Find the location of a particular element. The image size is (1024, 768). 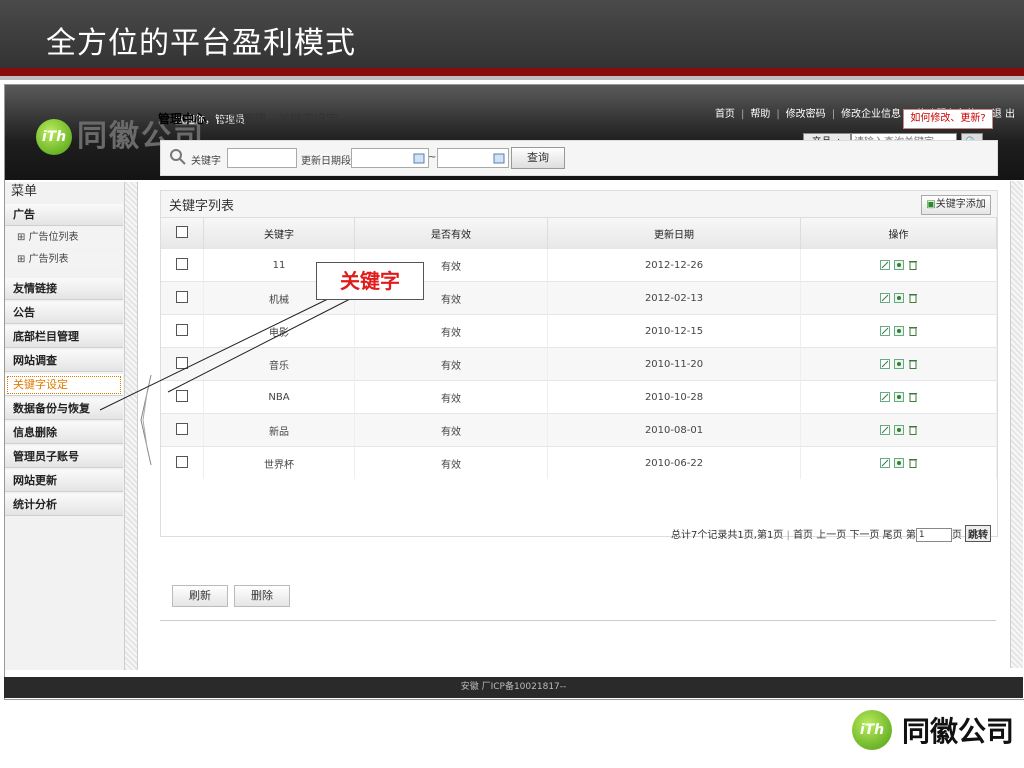

pager-first: 首页 is located at coordinates (803, 535).